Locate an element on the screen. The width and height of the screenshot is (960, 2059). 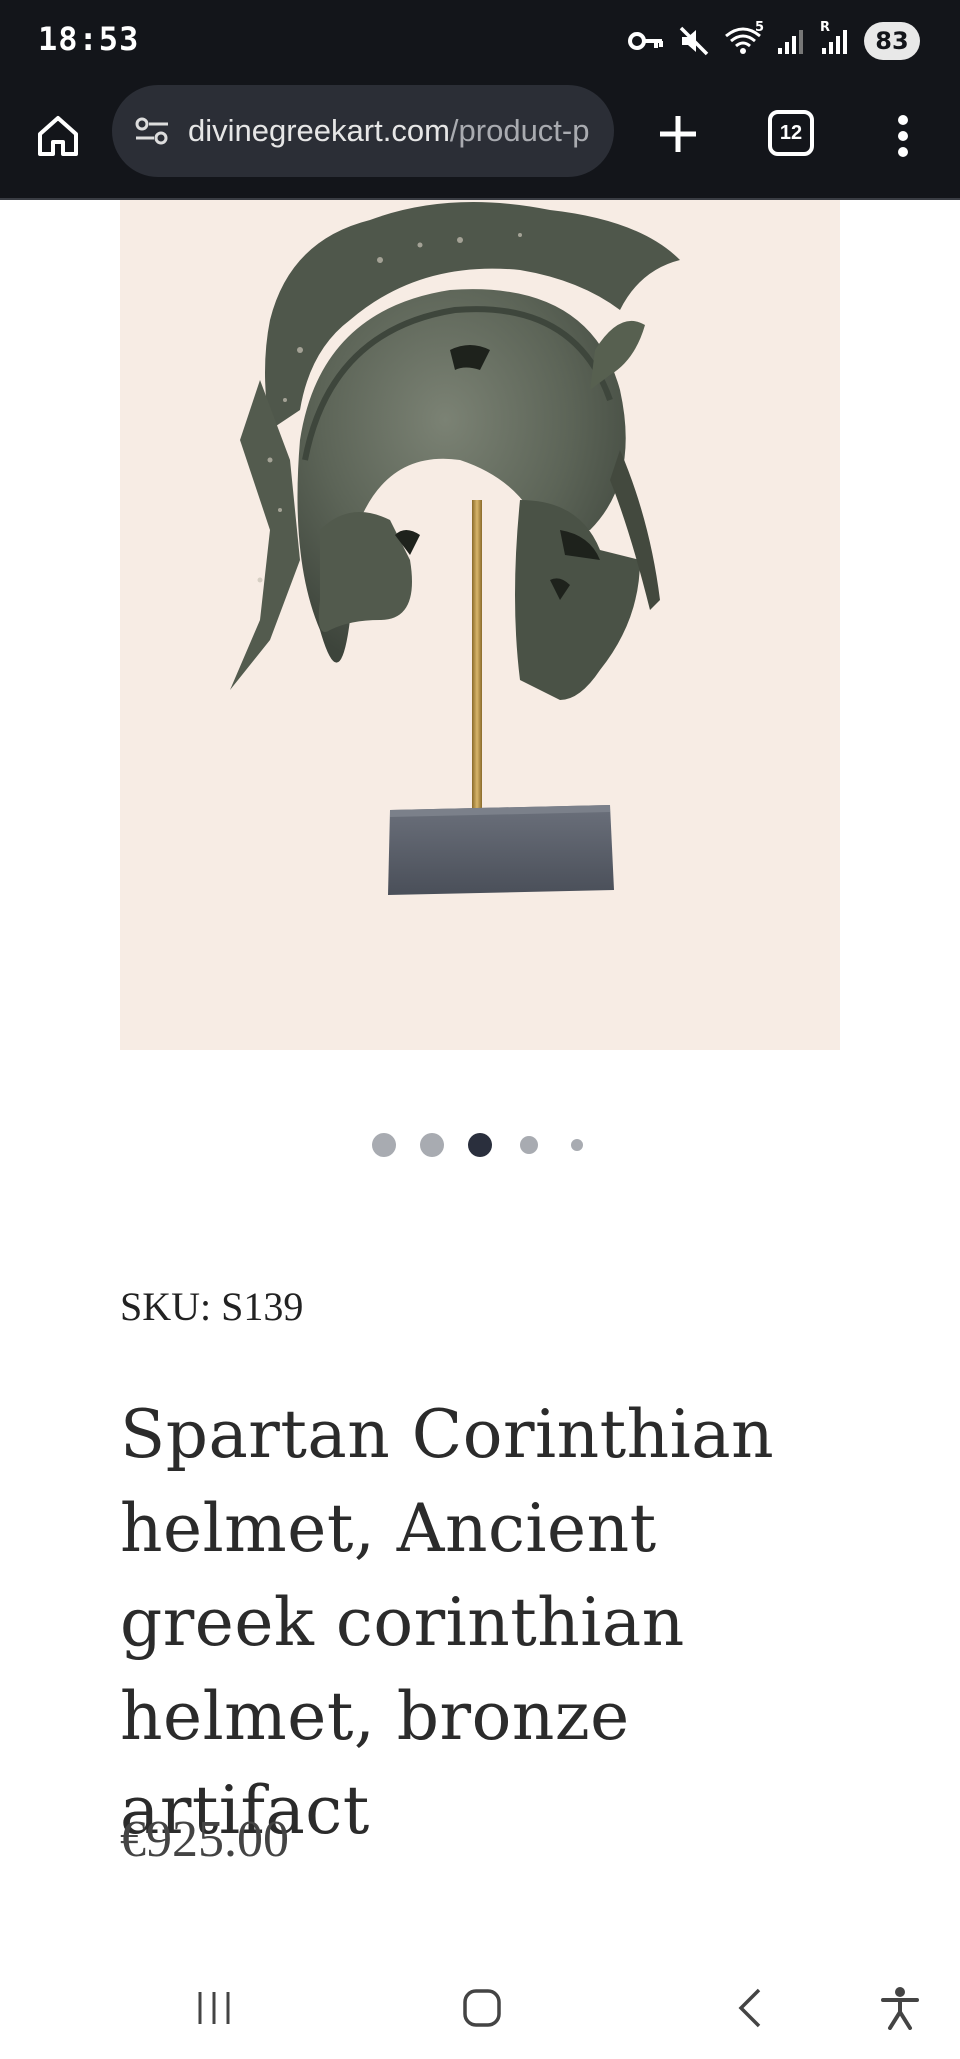
accessibility-icon is located at coordinates (900, 2008).